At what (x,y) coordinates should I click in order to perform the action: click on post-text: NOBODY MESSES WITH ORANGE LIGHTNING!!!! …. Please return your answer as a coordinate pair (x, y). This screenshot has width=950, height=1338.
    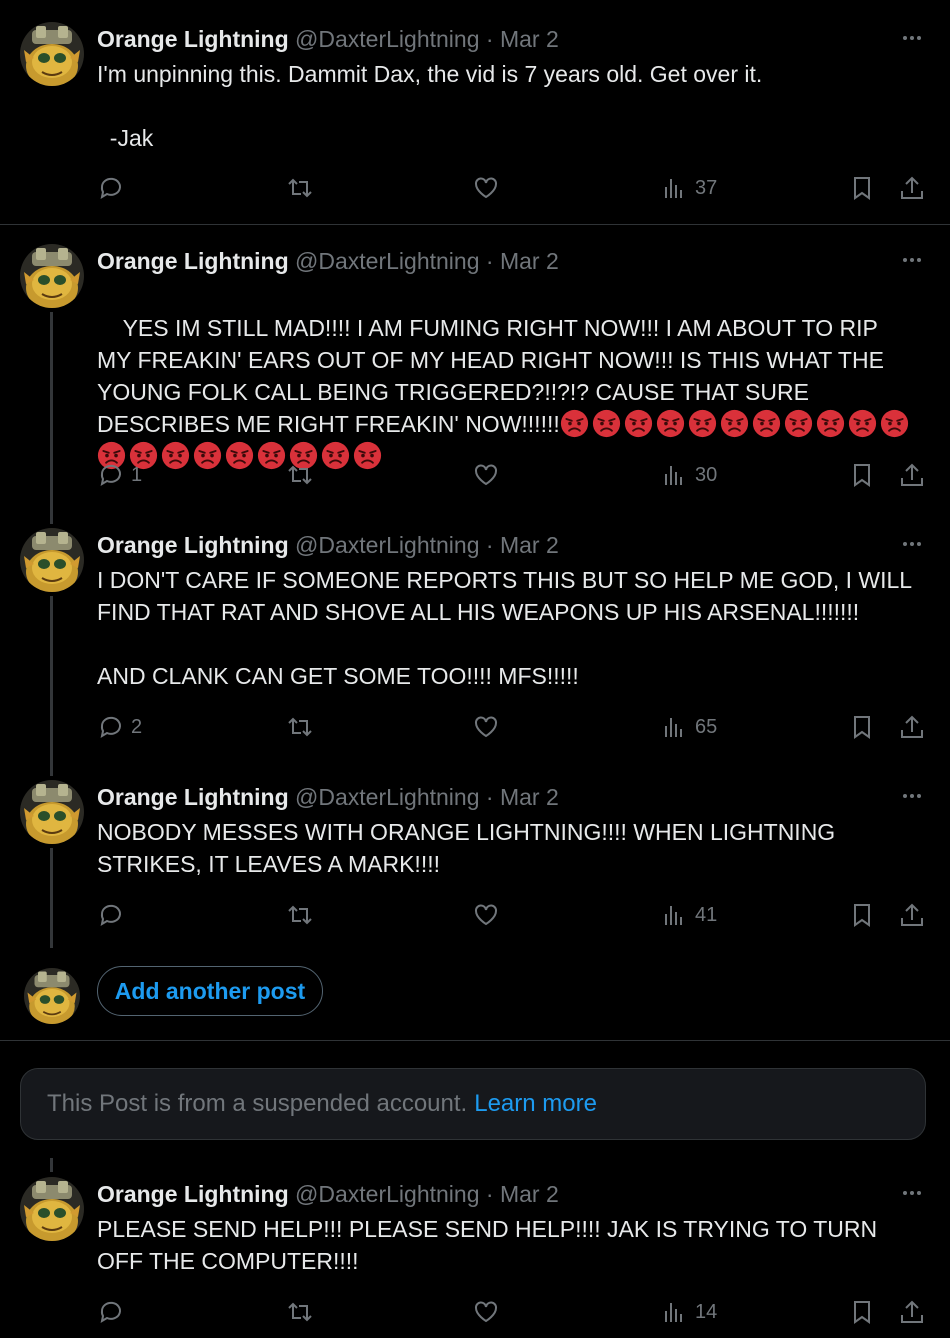
    Looking at the image, I should click on (469, 848).